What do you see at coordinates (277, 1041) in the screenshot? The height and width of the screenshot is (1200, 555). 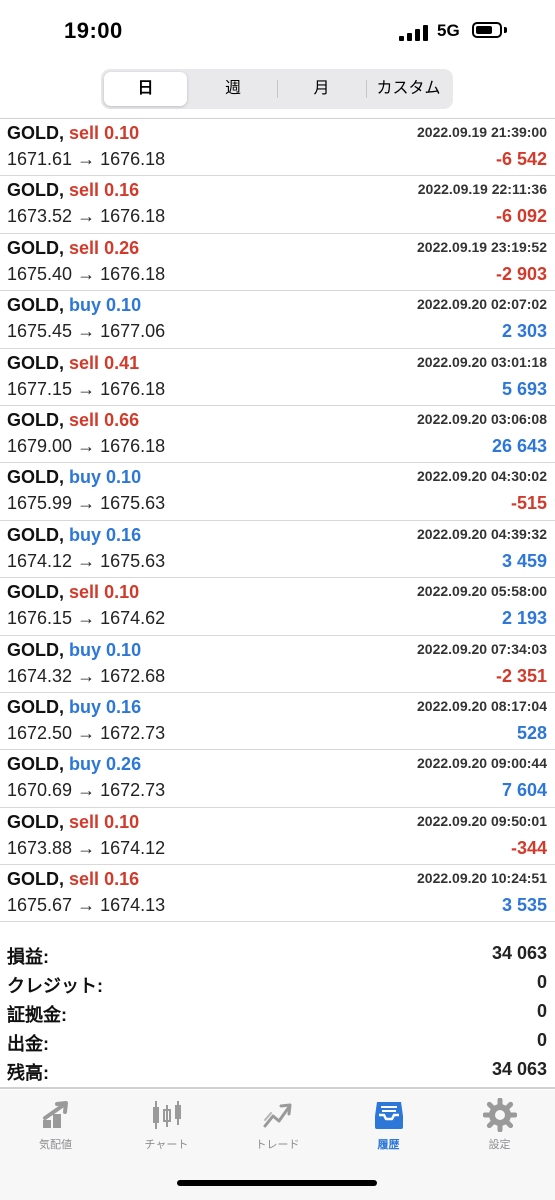 I see `summary-withdrawal-row: 出金: 0` at bounding box center [277, 1041].